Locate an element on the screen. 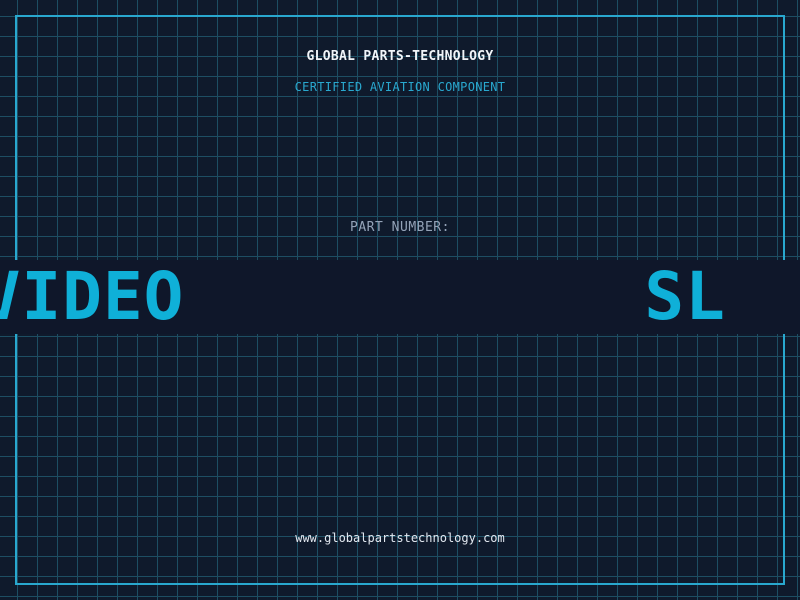 Image resolution: width=800 pixels, height=600 pixels. brand-tagline: CERTIFIED AVIATION COMPONENT is located at coordinates (400, 87).